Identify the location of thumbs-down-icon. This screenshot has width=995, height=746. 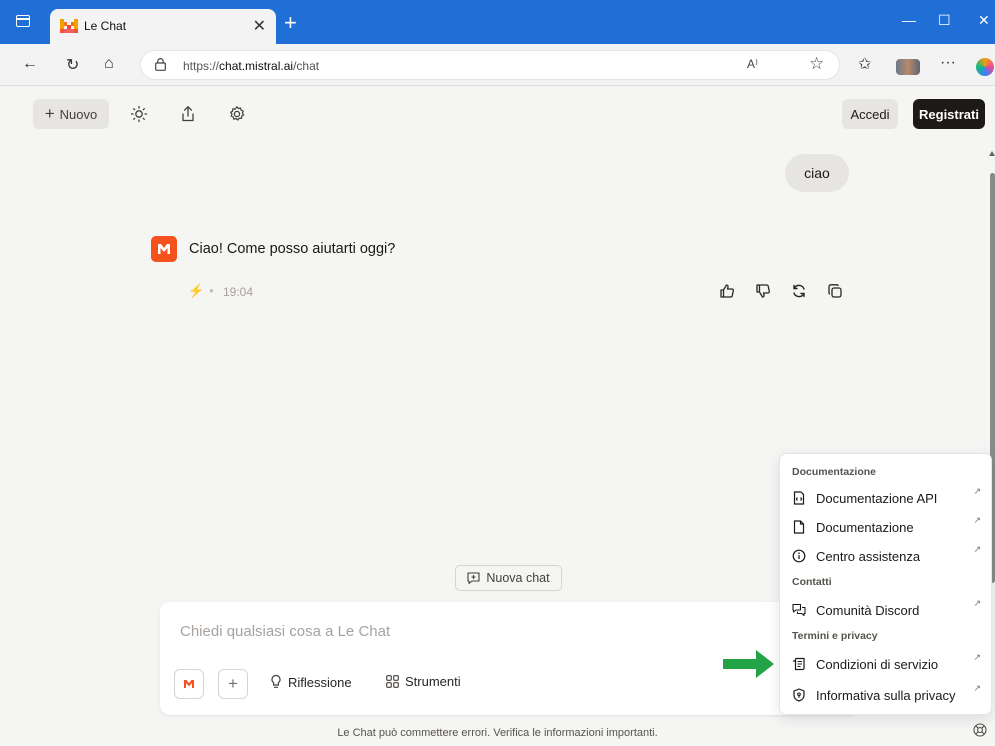
(763, 291).